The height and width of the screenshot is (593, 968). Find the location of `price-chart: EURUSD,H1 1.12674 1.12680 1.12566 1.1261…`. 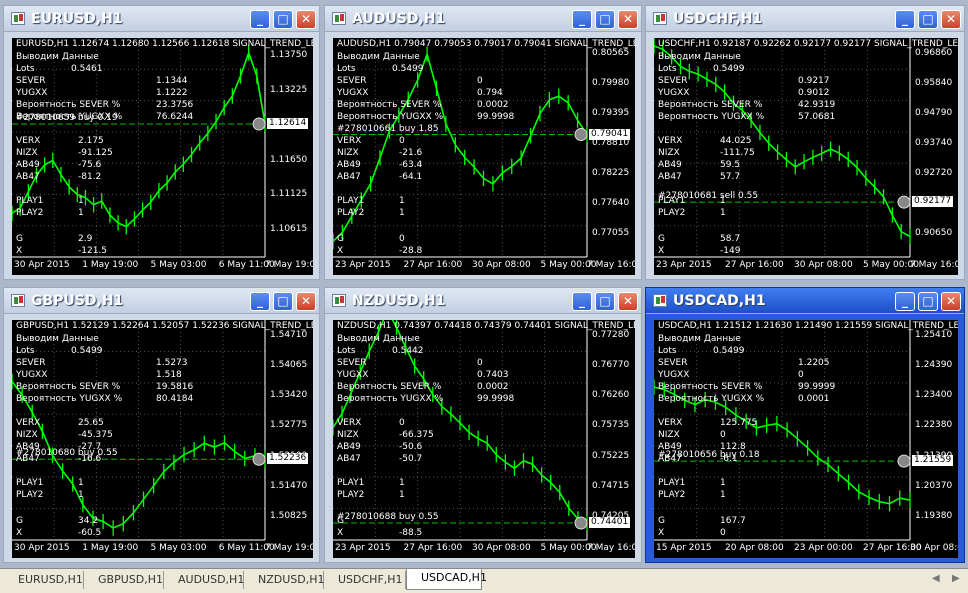

price-chart: EURUSD,H1 1.12674 1.12680 1.12566 1.1261… is located at coordinates (162, 156).